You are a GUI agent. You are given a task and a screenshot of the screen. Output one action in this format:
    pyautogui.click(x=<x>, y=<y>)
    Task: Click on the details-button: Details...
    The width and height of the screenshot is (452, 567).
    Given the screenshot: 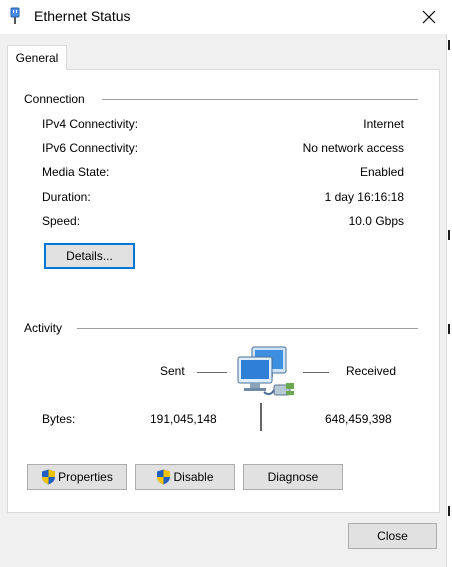 What is the action you would take?
    pyautogui.click(x=89, y=256)
    